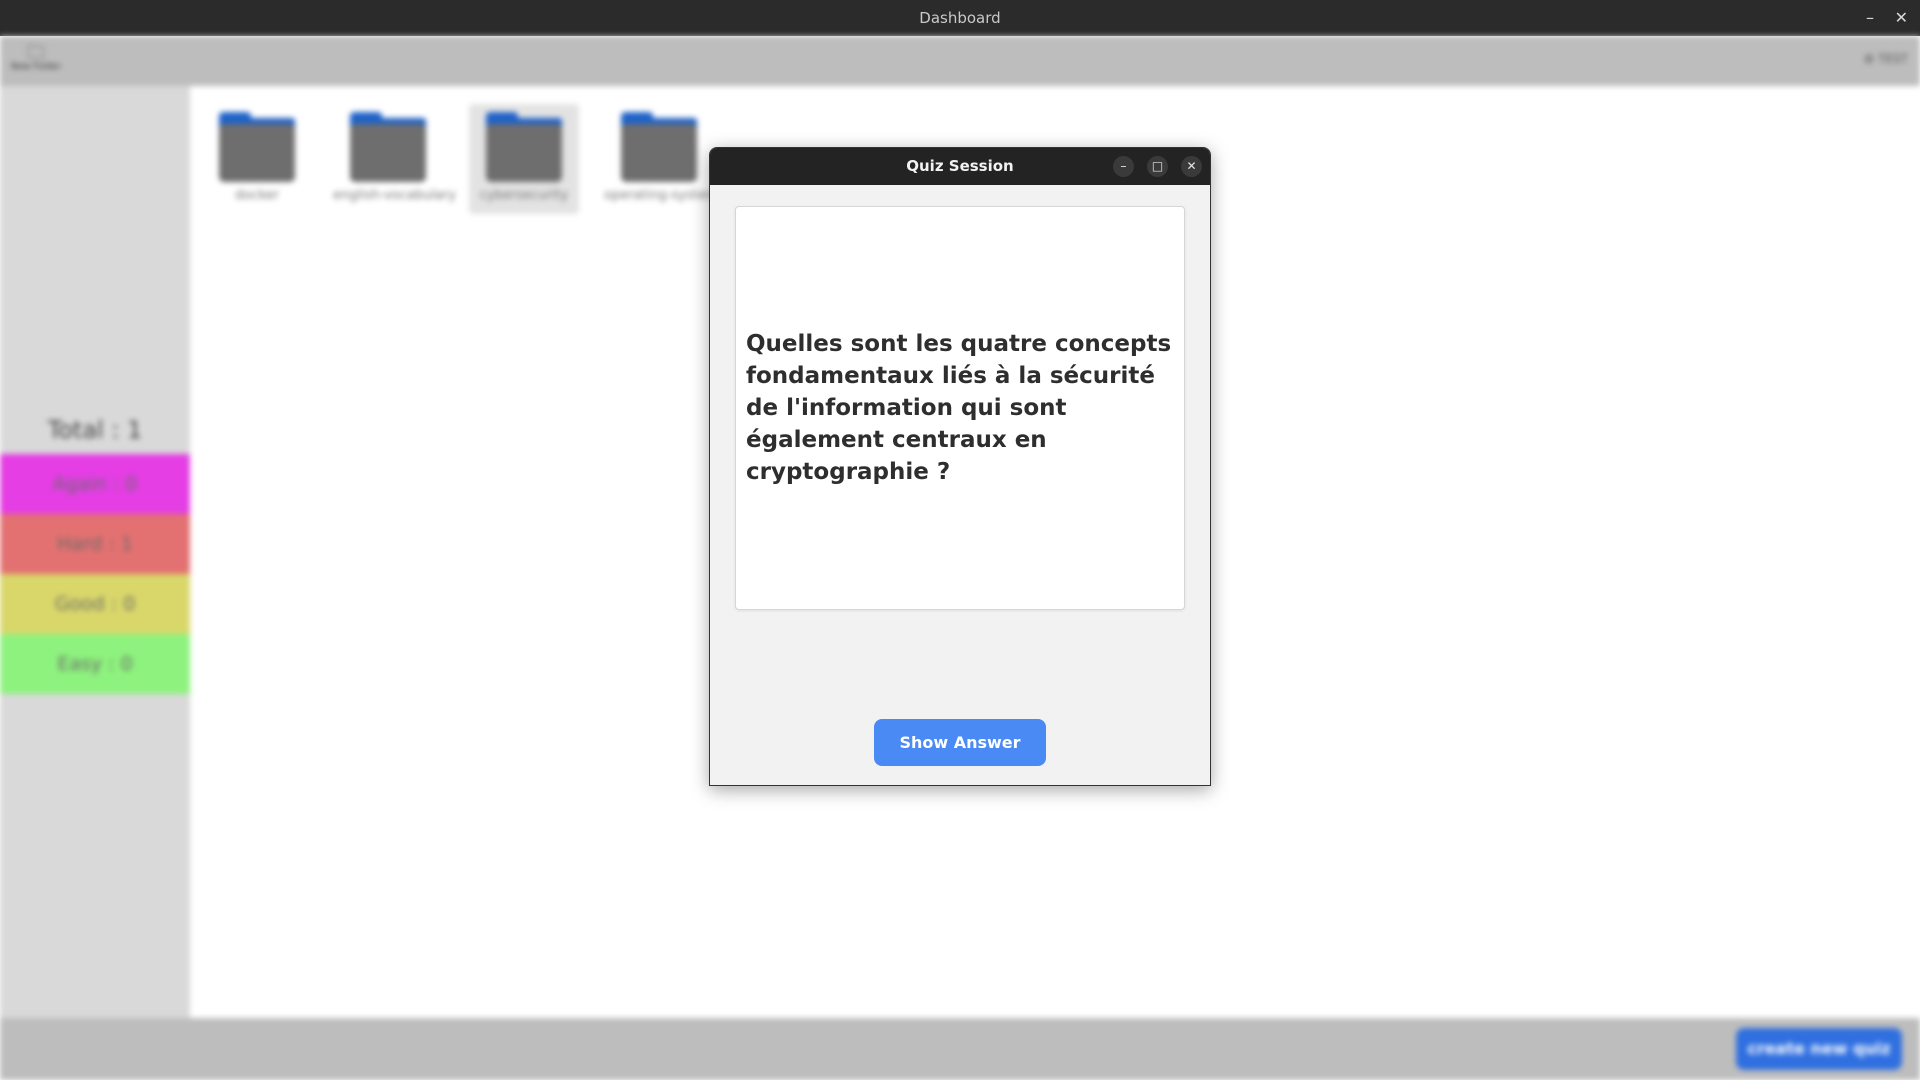  I want to click on good-stat: Good : 0, so click(95, 604).